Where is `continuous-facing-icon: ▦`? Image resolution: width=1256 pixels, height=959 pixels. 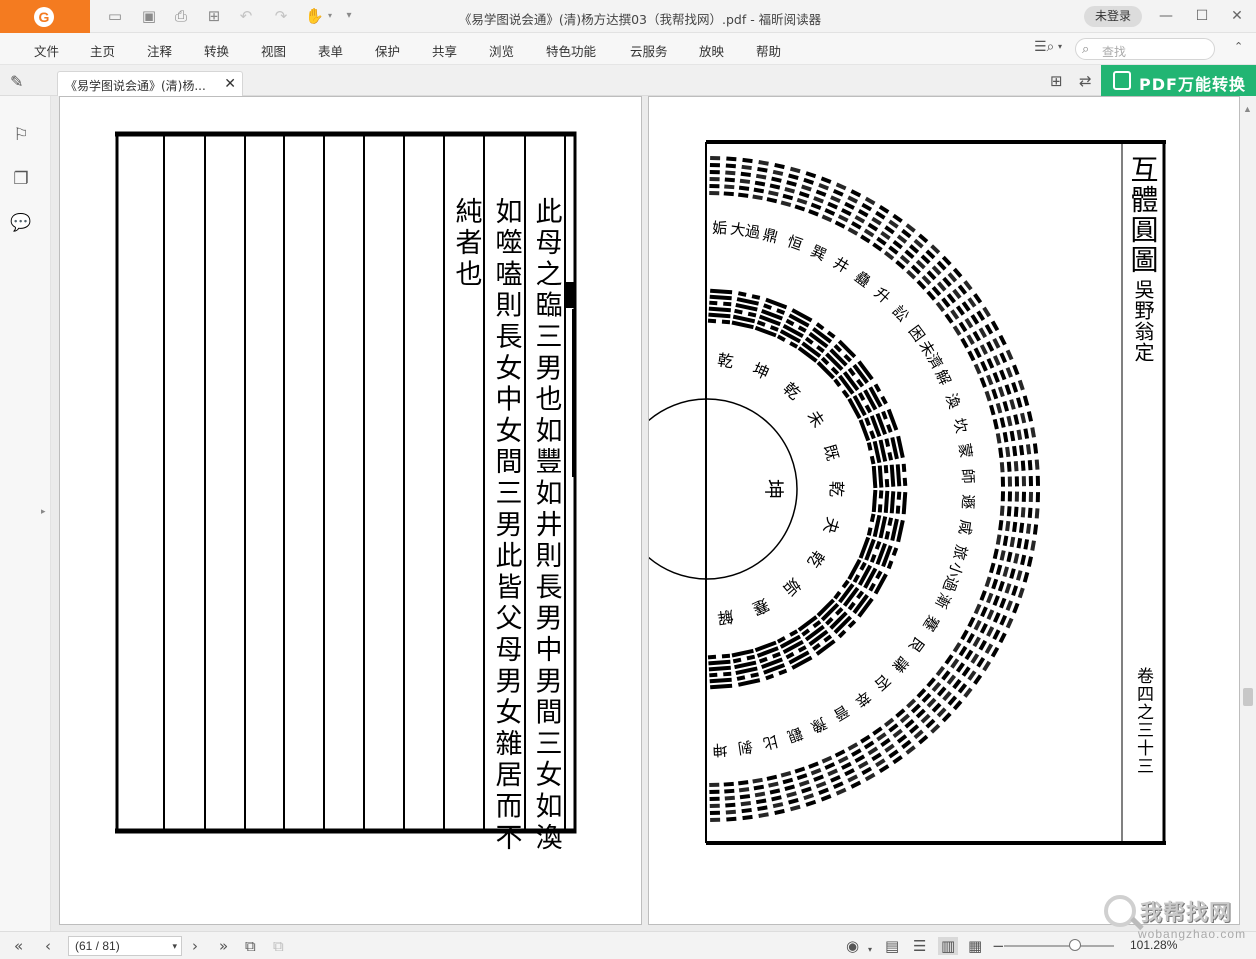 continuous-facing-icon: ▦ is located at coordinates (975, 946).